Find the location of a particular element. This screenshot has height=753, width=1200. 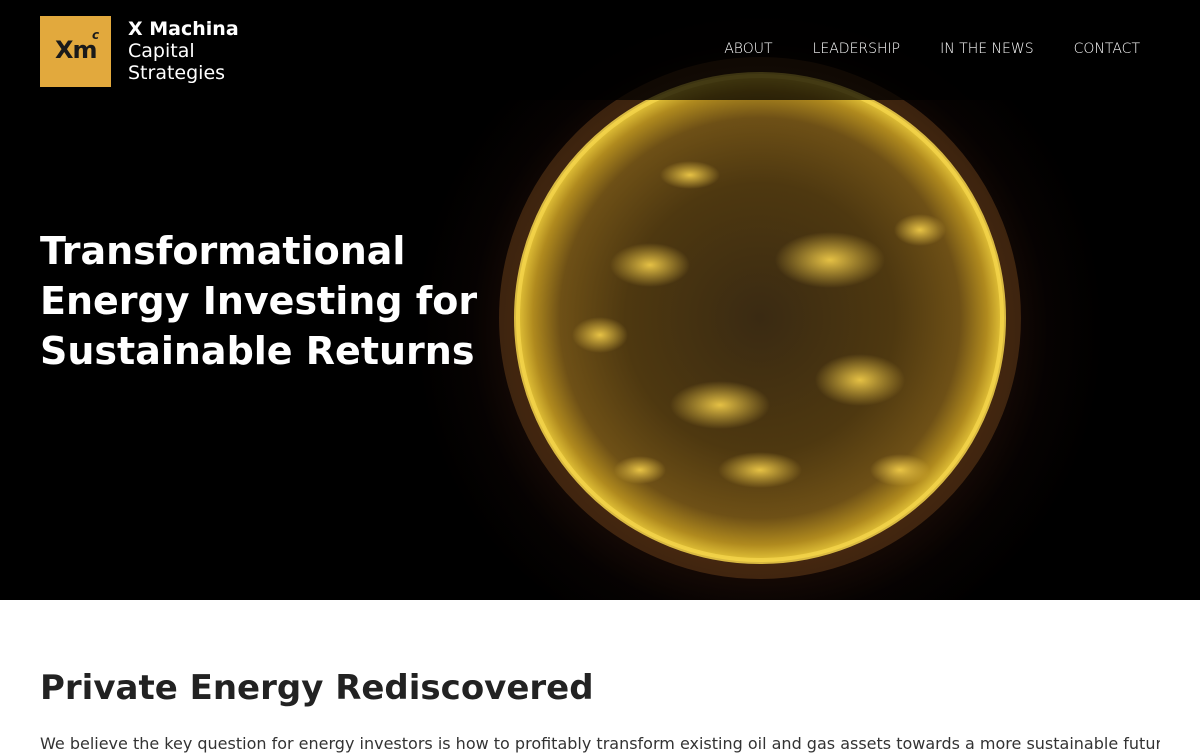

brand-name-line1: X Machina is located at coordinates (183, 29).